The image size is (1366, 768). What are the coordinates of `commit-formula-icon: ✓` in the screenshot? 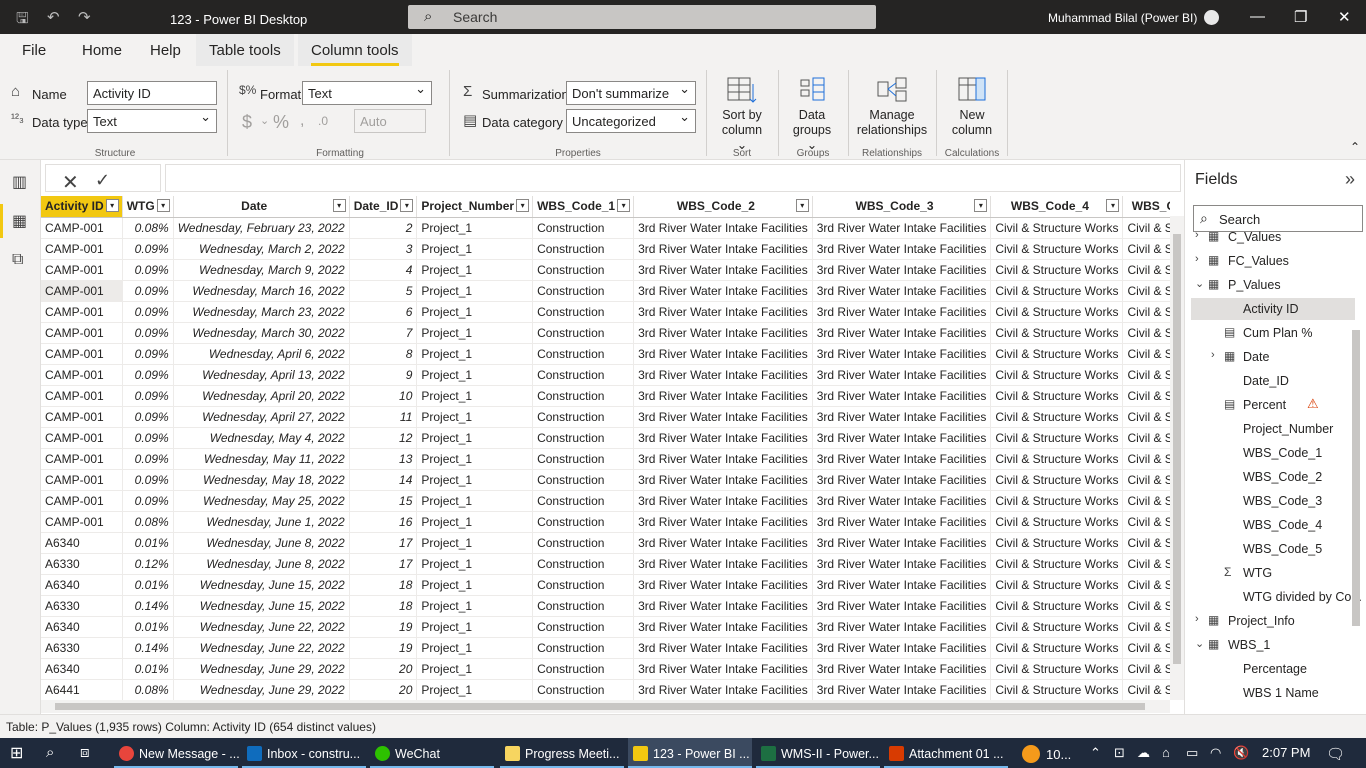 It's located at (102, 180).